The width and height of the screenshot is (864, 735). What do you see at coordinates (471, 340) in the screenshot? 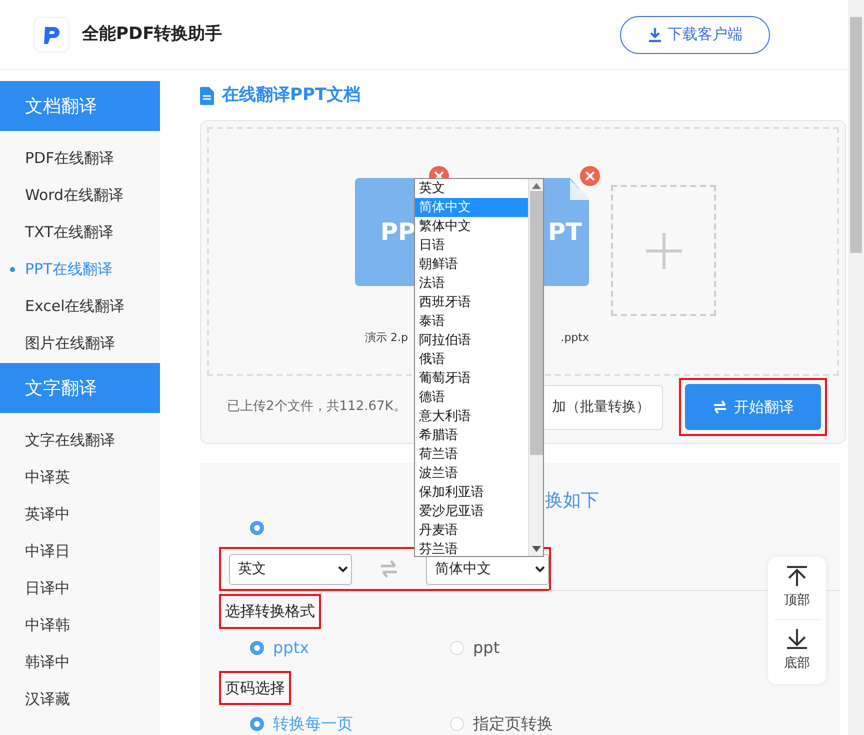
I see `dropdown-option: 阿拉伯语` at bounding box center [471, 340].